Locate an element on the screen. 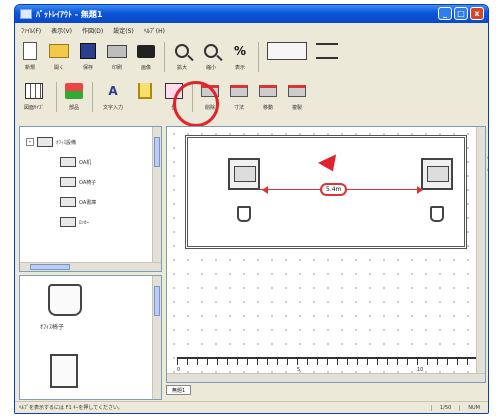 This screenshot has width=503, height=419. close-button: x is located at coordinates (477, 13).